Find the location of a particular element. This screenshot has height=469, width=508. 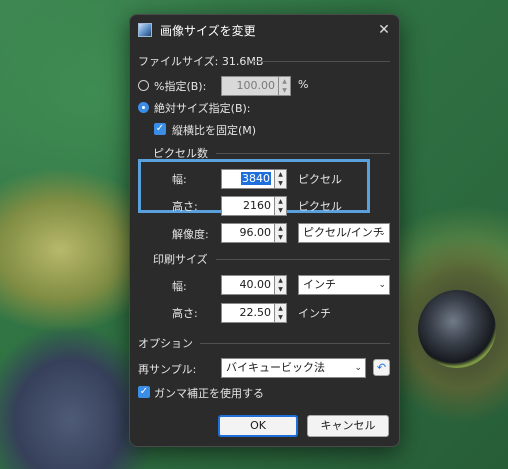

print-width-stepper: ▲ ▼ is located at coordinates (281, 285).